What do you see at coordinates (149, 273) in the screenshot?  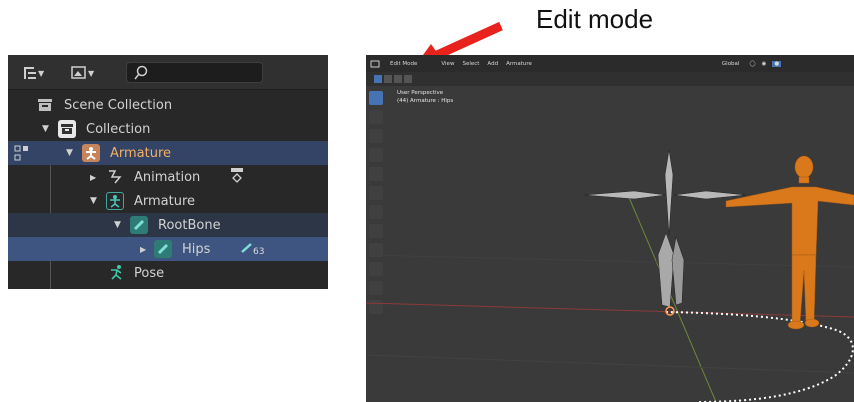 I see `tree-item-label: Pose` at bounding box center [149, 273].